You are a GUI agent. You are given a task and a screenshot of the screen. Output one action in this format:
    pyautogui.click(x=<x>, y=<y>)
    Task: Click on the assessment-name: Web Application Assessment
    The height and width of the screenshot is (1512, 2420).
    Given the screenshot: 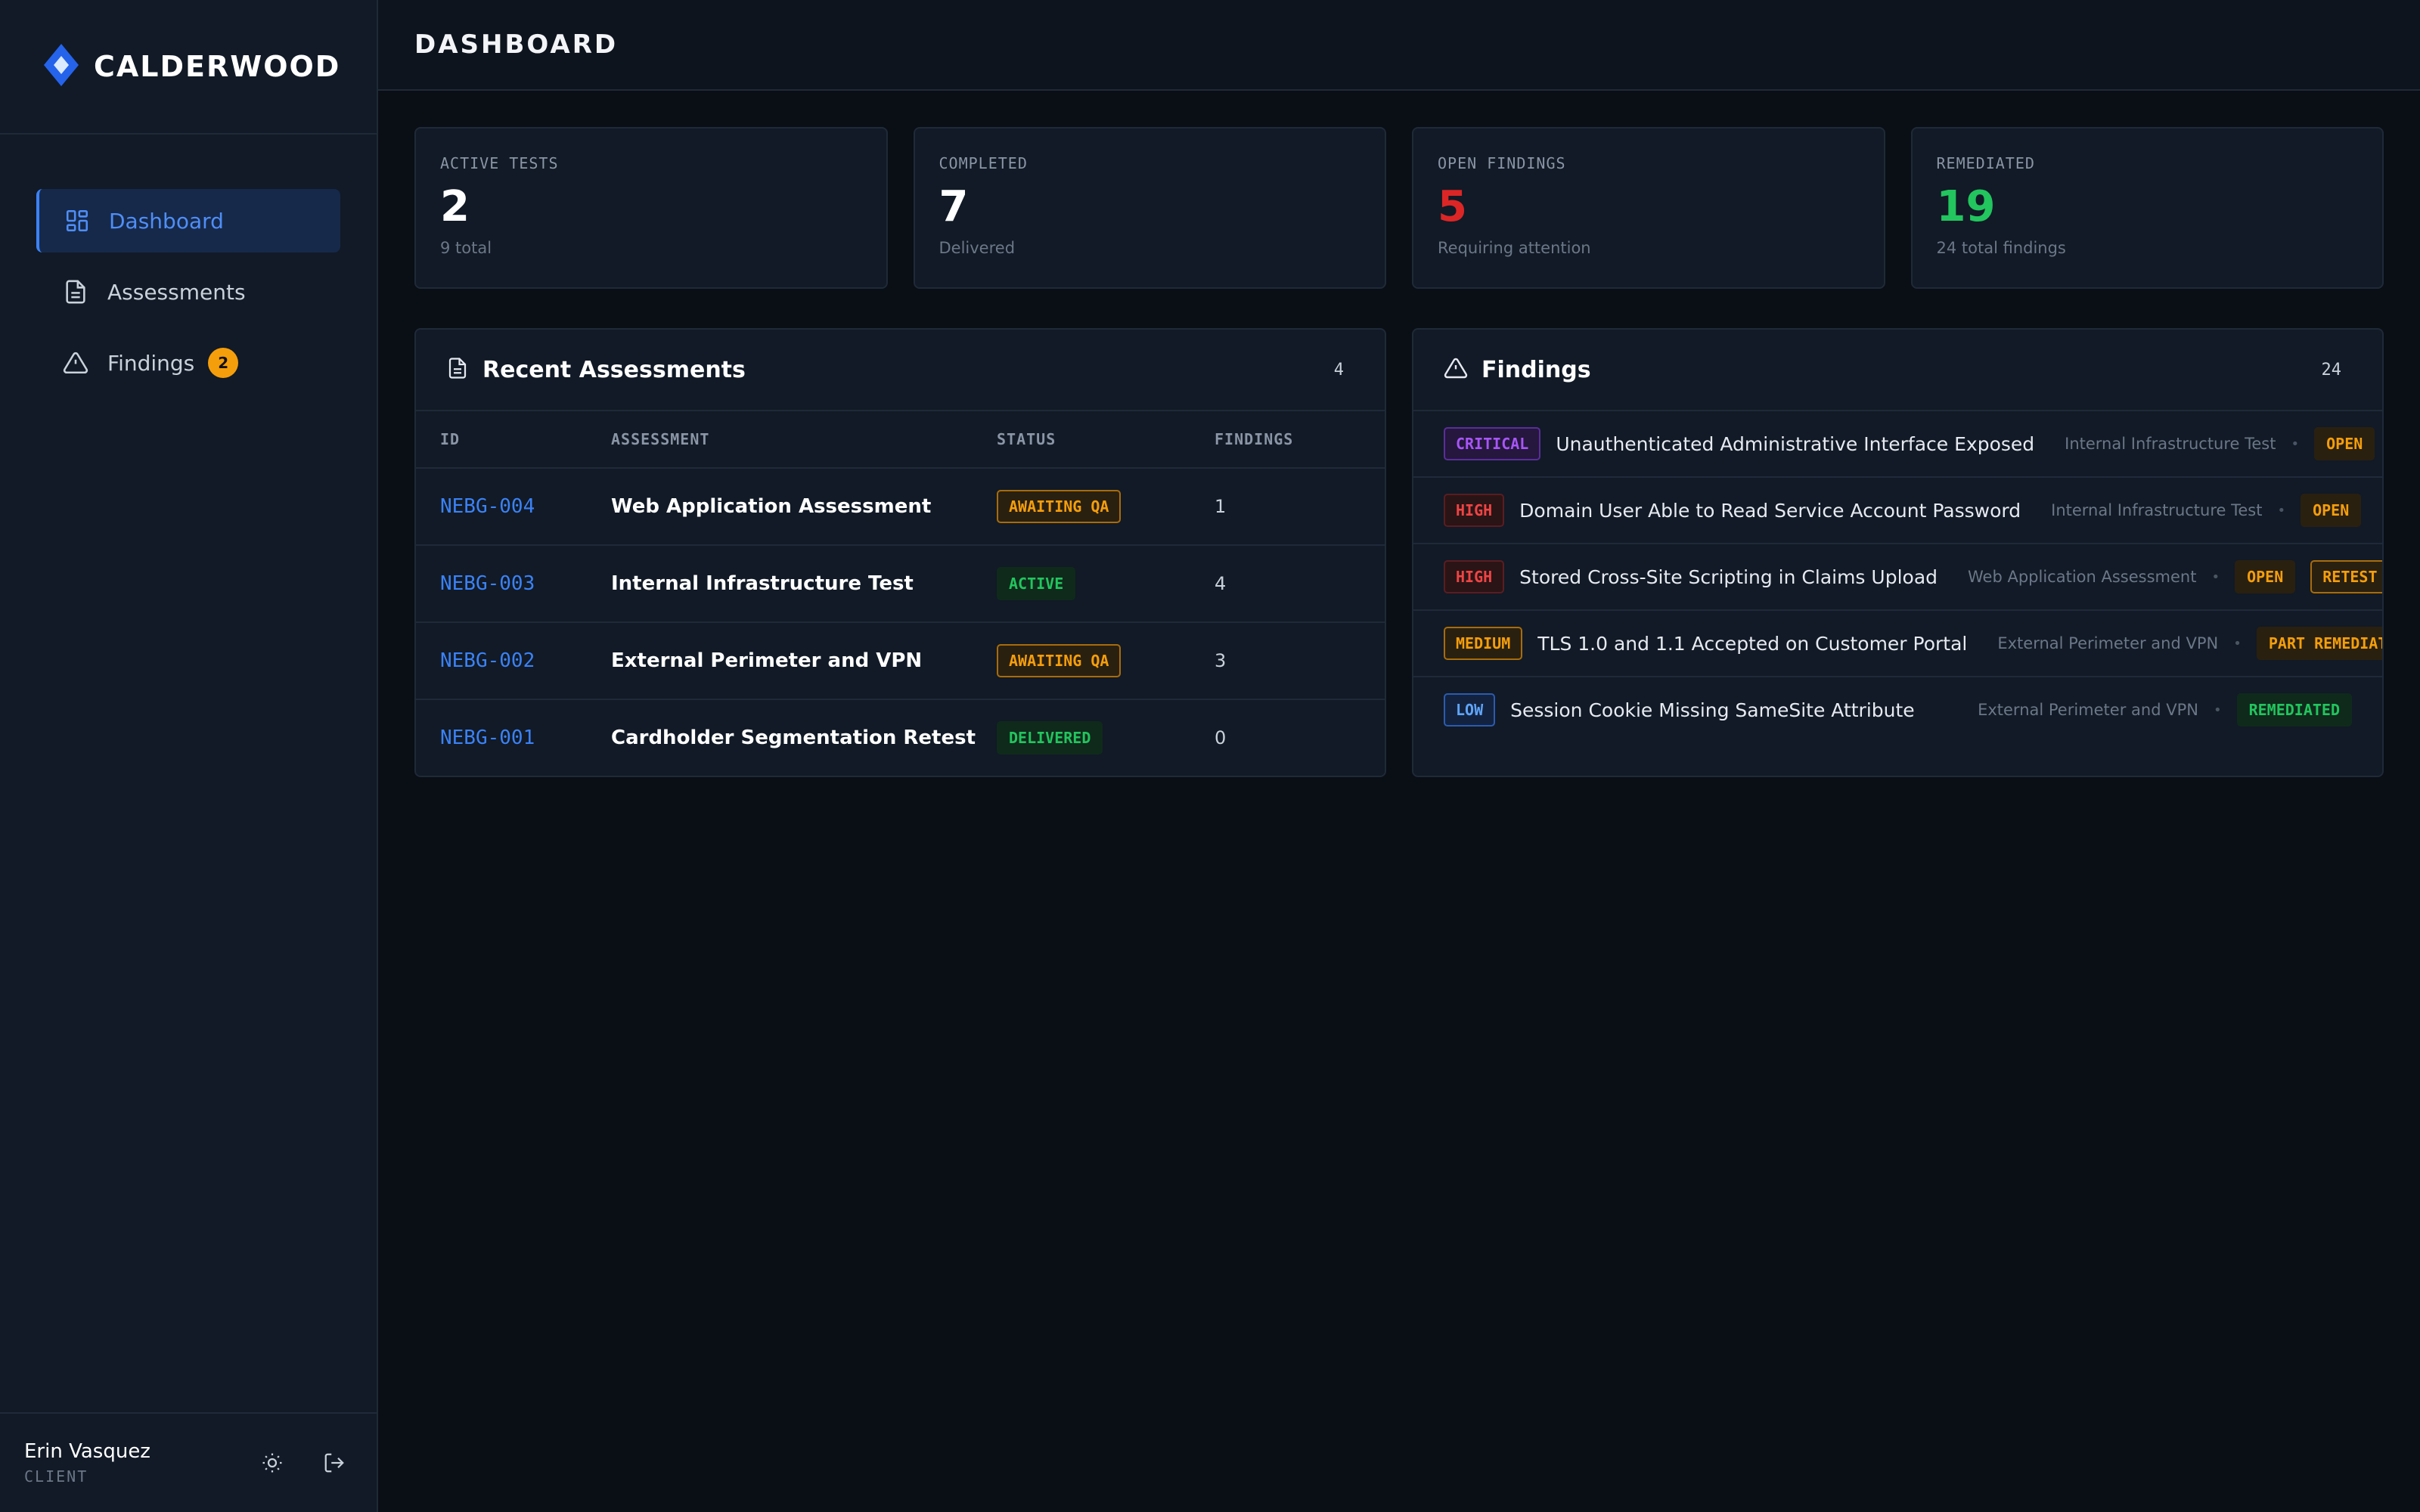 What is the action you would take?
    pyautogui.click(x=771, y=507)
    